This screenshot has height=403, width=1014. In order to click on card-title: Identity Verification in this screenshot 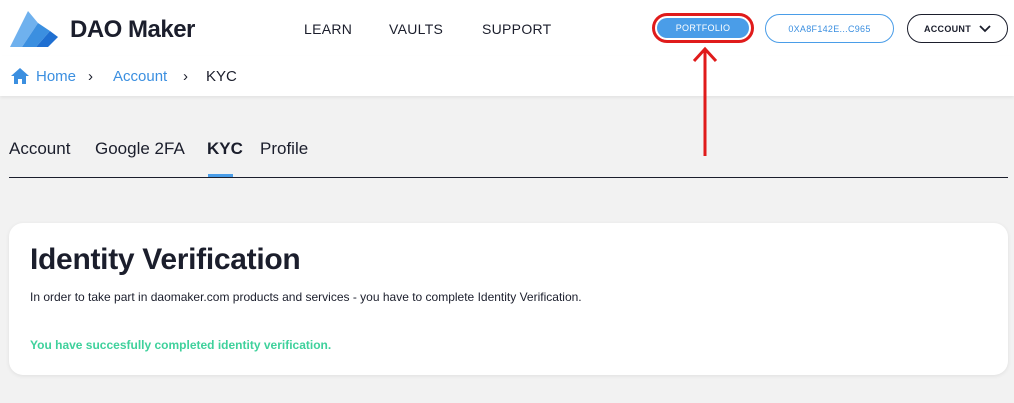, I will do `click(165, 259)`.